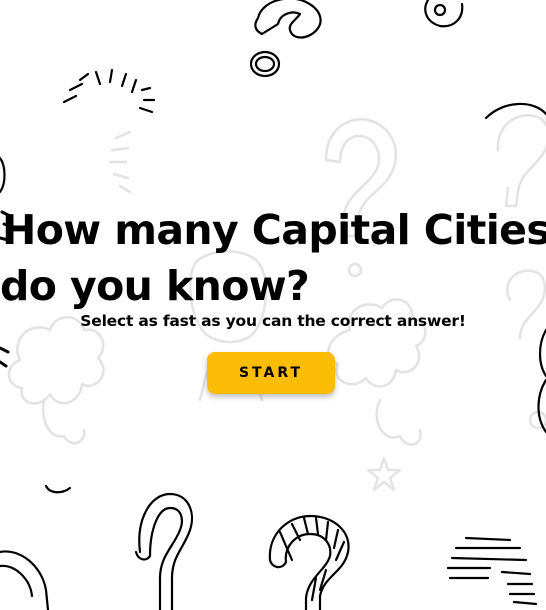 Image resolution: width=546 pixels, height=610 pixels. I want to click on stripes-doodle-icon, so click(492, 571).